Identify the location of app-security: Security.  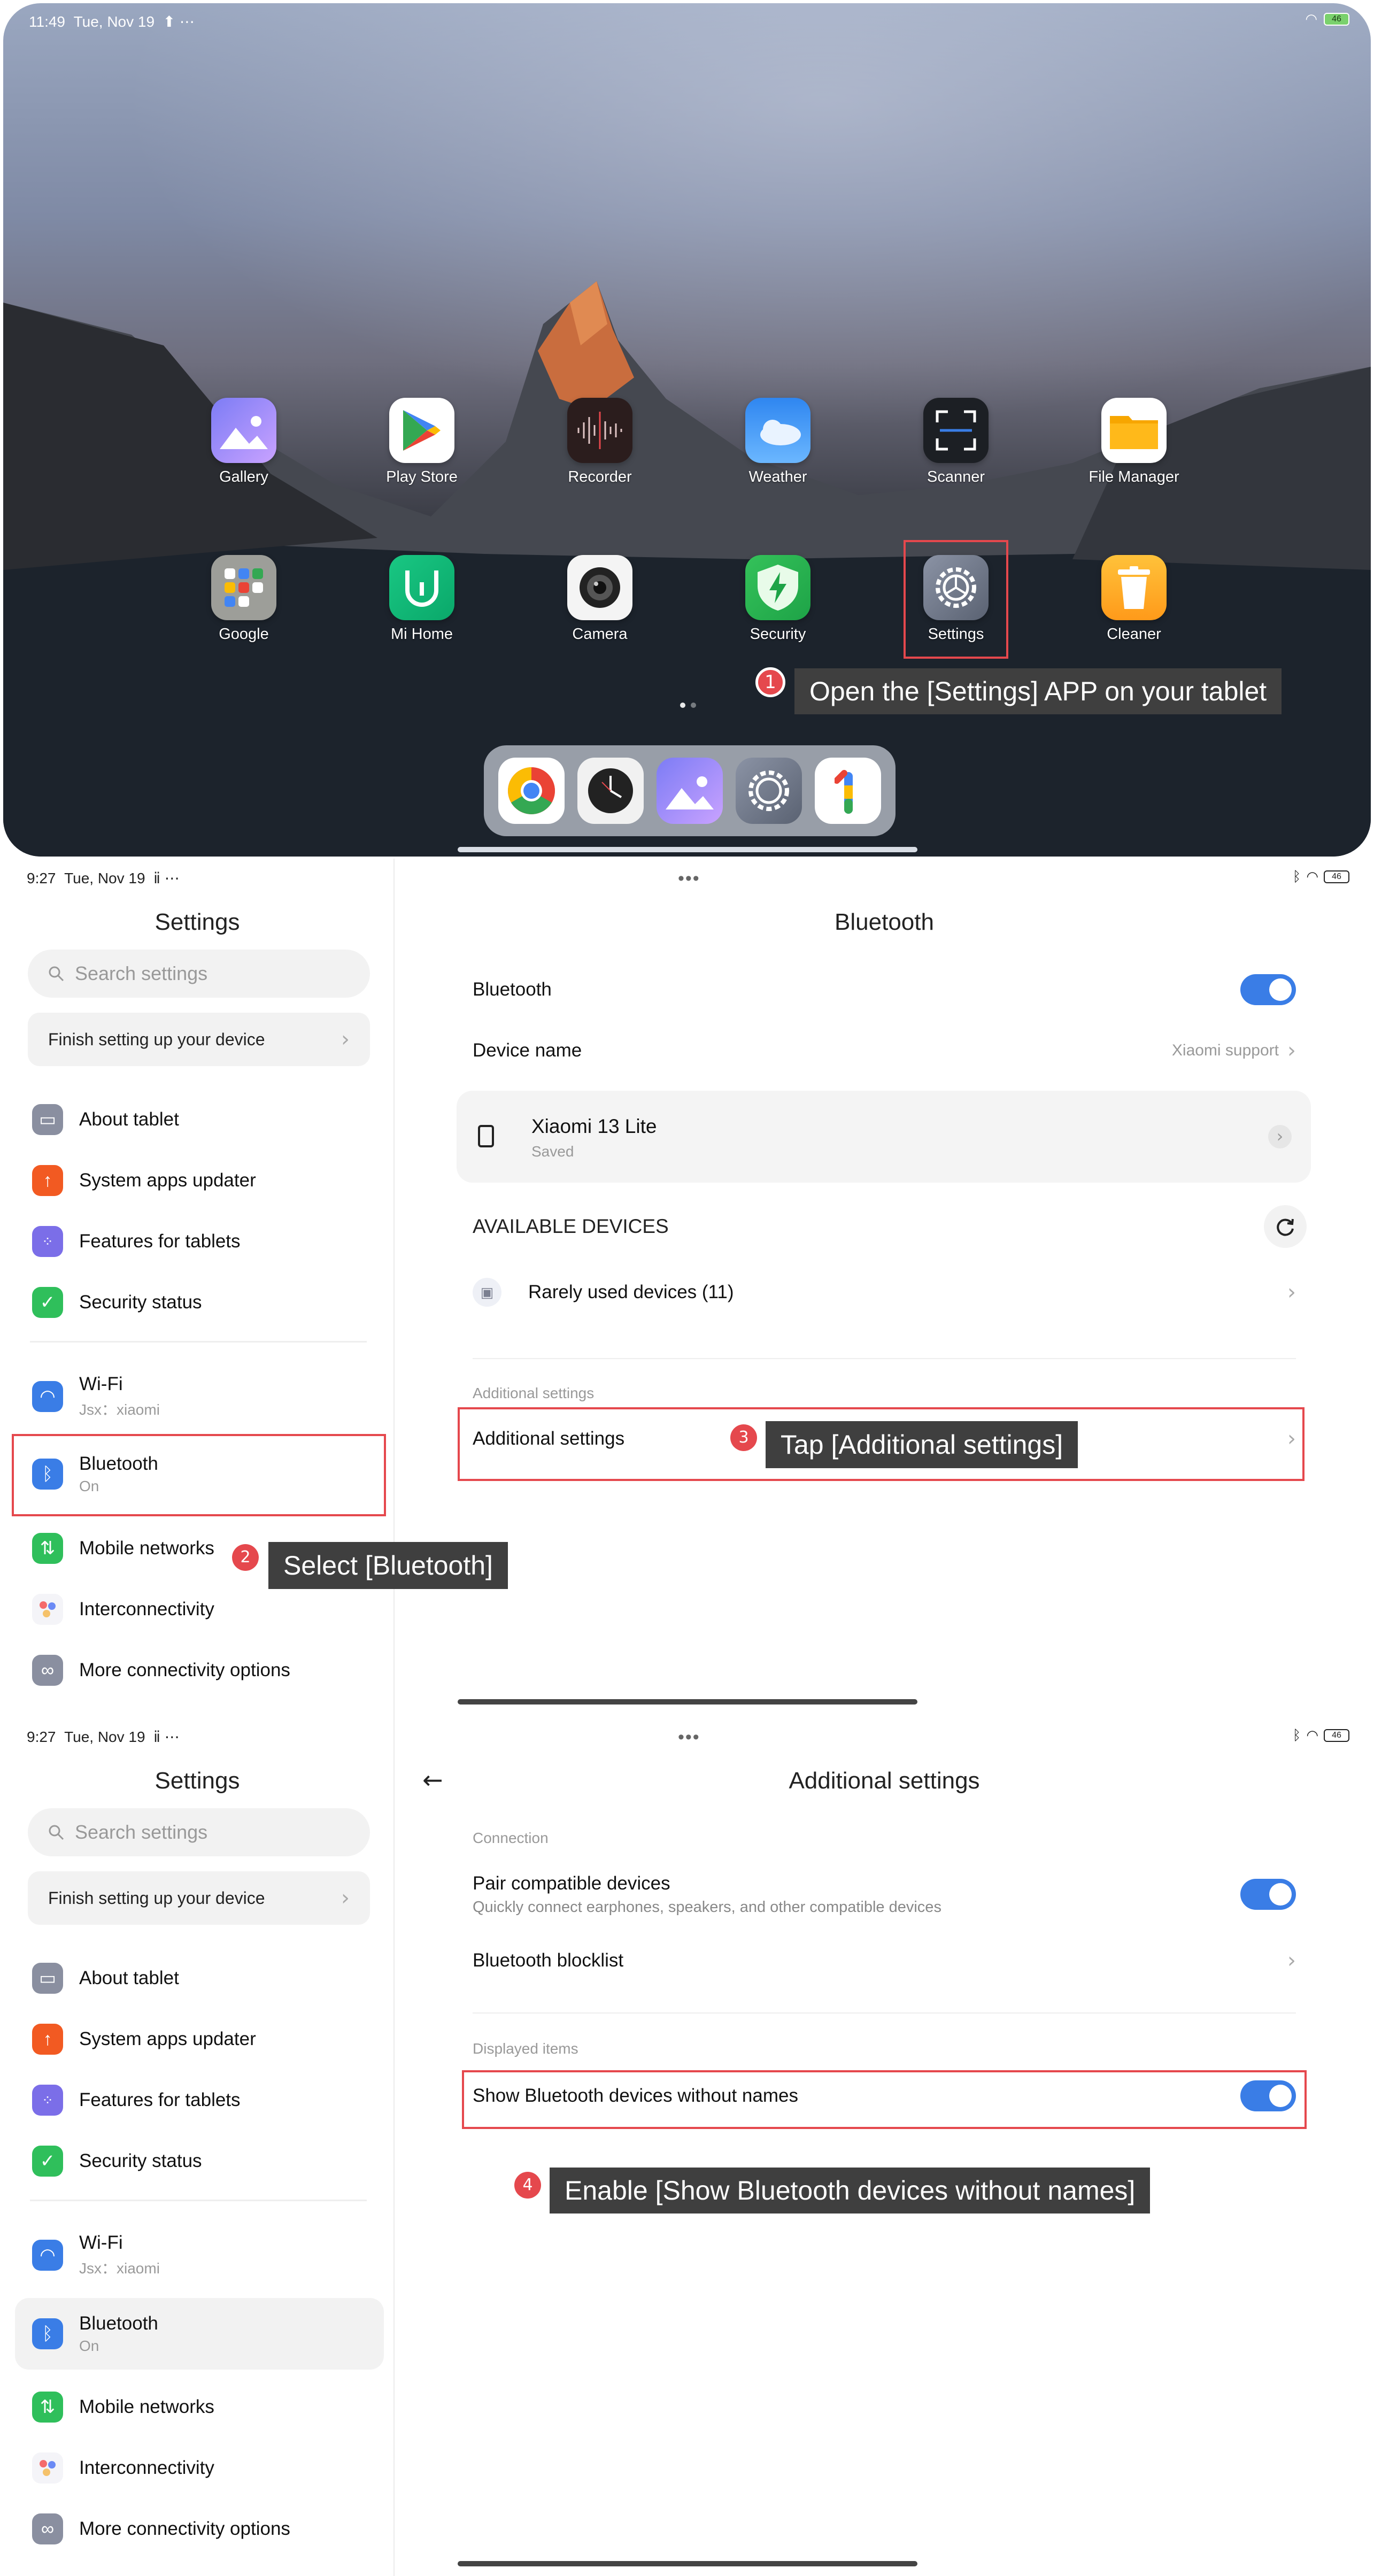
(777, 599).